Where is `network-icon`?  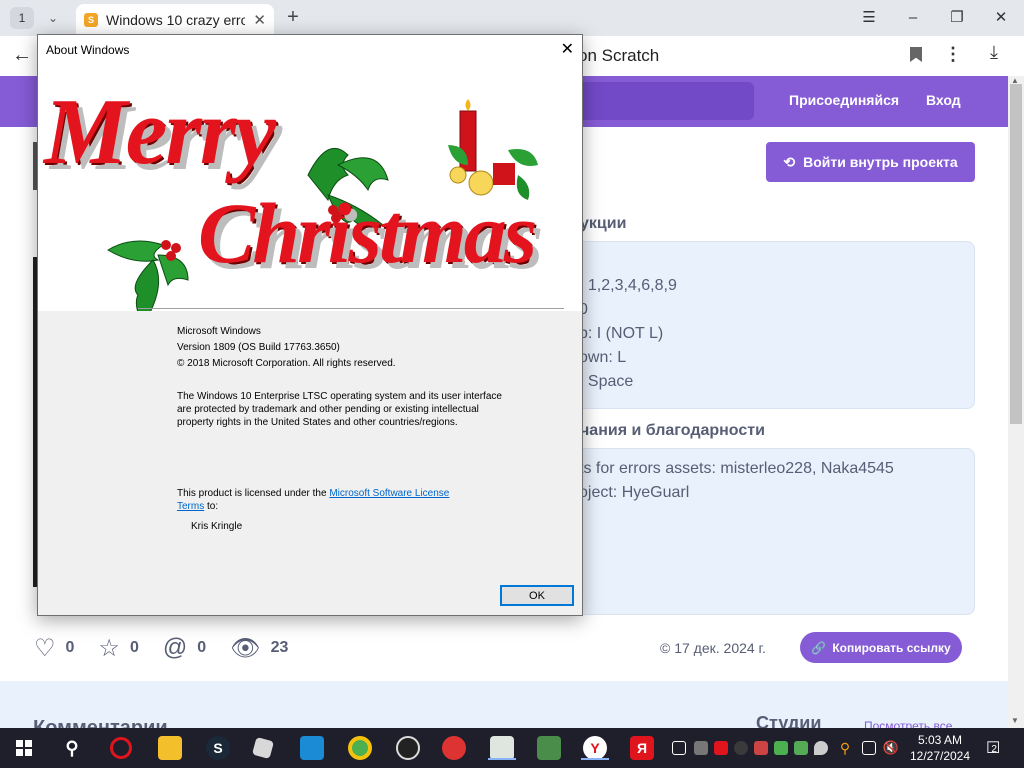 network-icon is located at coordinates (869, 748).